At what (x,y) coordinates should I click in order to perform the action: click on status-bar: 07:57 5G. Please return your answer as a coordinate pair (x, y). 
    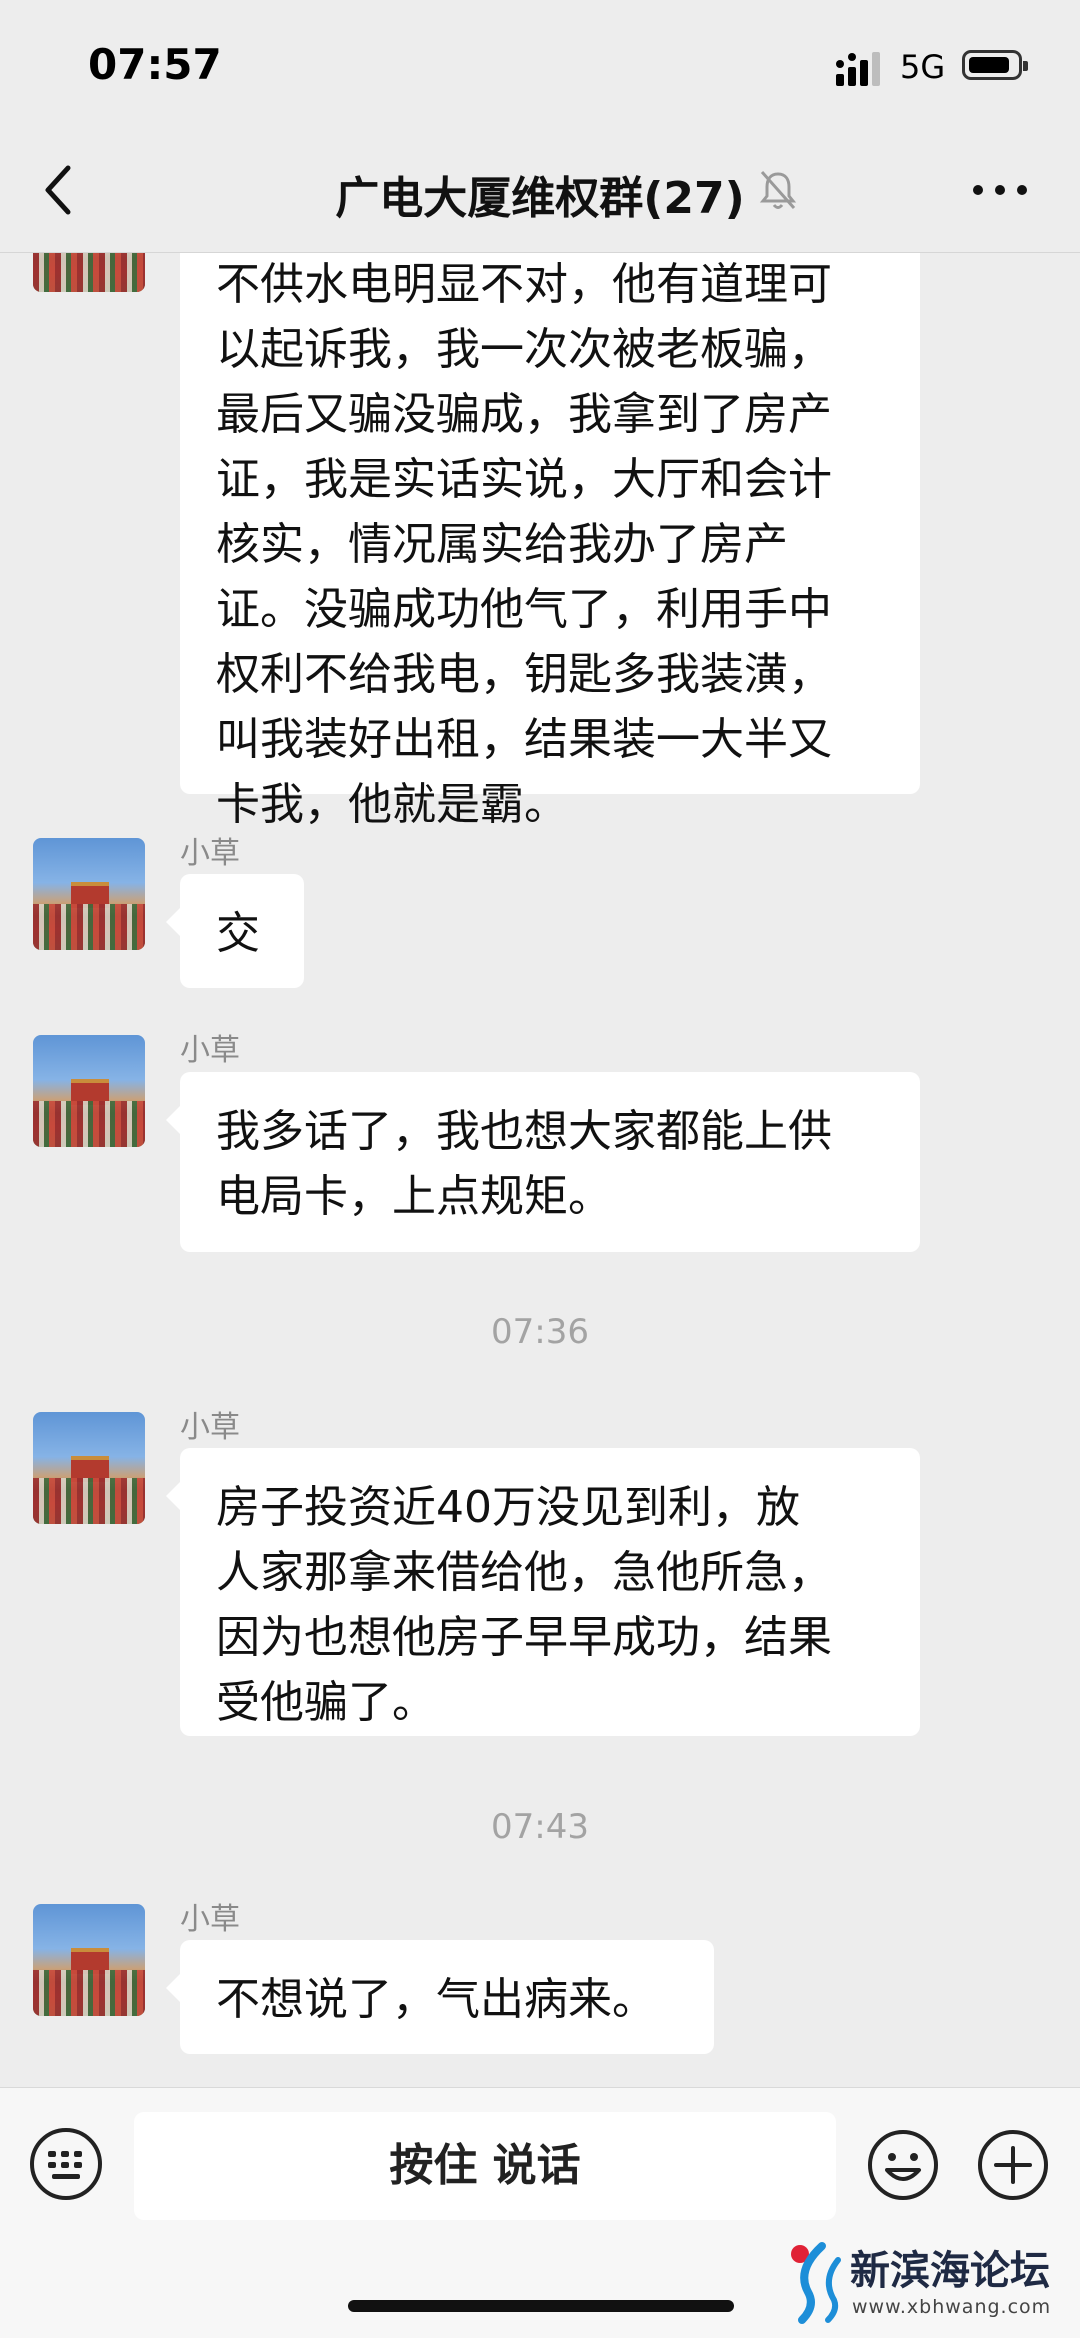
    Looking at the image, I should click on (540, 65).